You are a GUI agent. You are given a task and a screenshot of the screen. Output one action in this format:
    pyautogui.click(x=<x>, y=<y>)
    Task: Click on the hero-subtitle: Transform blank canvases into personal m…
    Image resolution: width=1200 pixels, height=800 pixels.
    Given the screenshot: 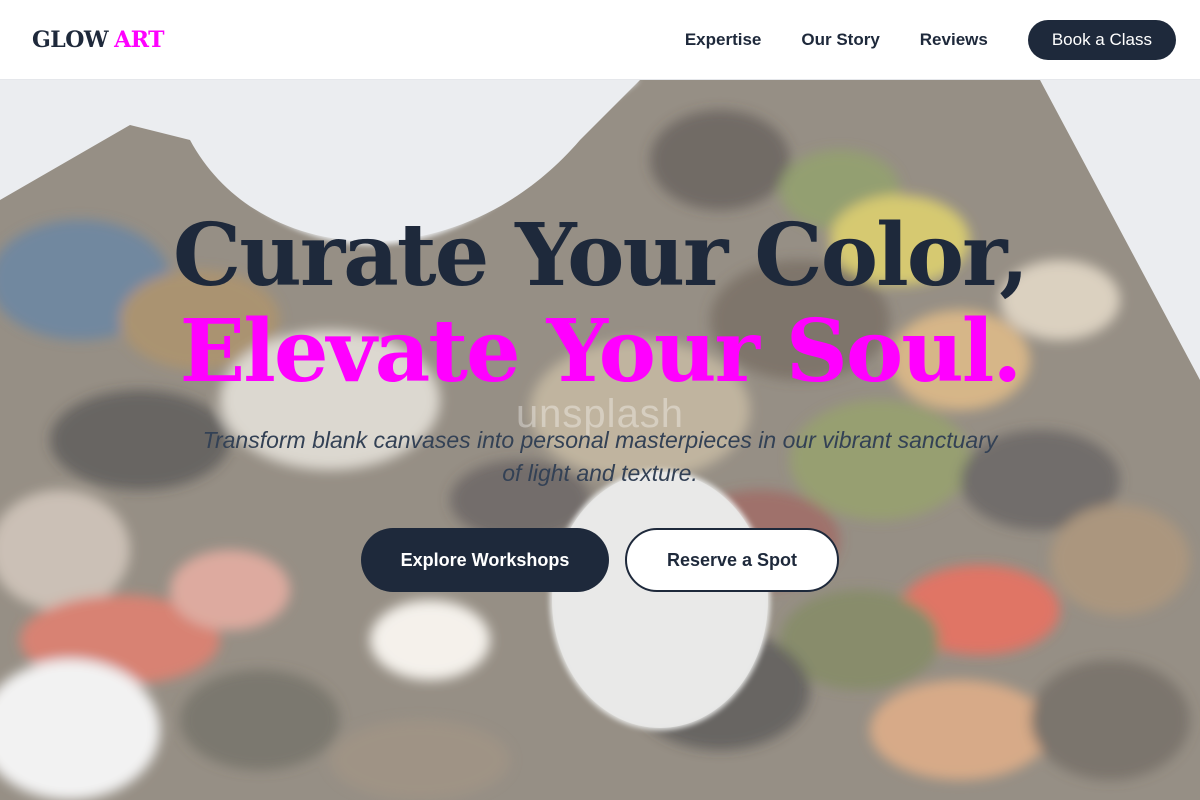 What is the action you would take?
    pyautogui.click(x=600, y=456)
    